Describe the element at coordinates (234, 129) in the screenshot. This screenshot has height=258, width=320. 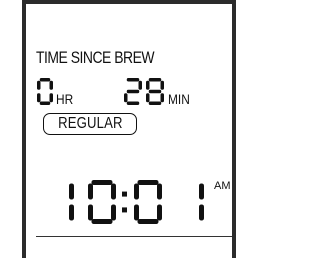
I see `frame-right-edge` at that location.